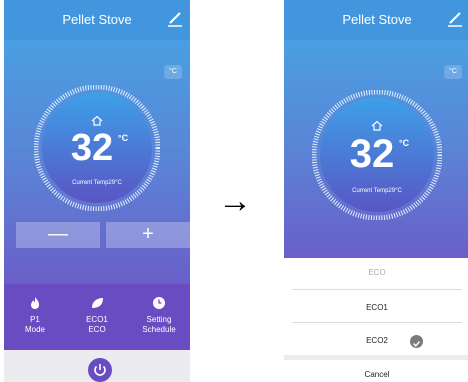 Image resolution: width=468 pixels, height=382 pixels. What do you see at coordinates (34, 329) in the screenshot?
I see `mode-label: Mode` at bounding box center [34, 329].